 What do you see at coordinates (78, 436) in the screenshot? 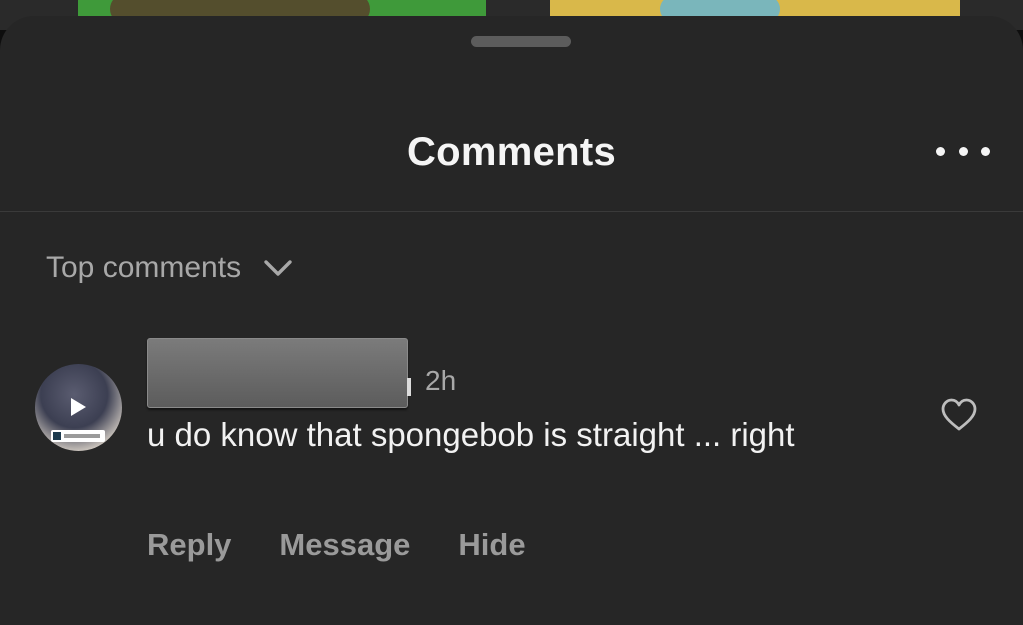
I see `avatar-caption-sticker` at bounding box center [78, 436].